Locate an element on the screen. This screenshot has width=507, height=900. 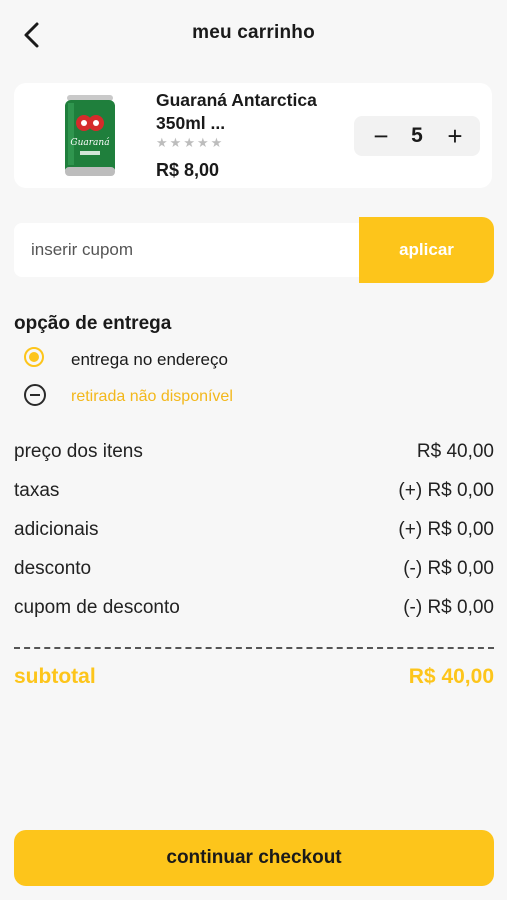
summary-value: R$ 40,00 is located at coordinates (455, 451).